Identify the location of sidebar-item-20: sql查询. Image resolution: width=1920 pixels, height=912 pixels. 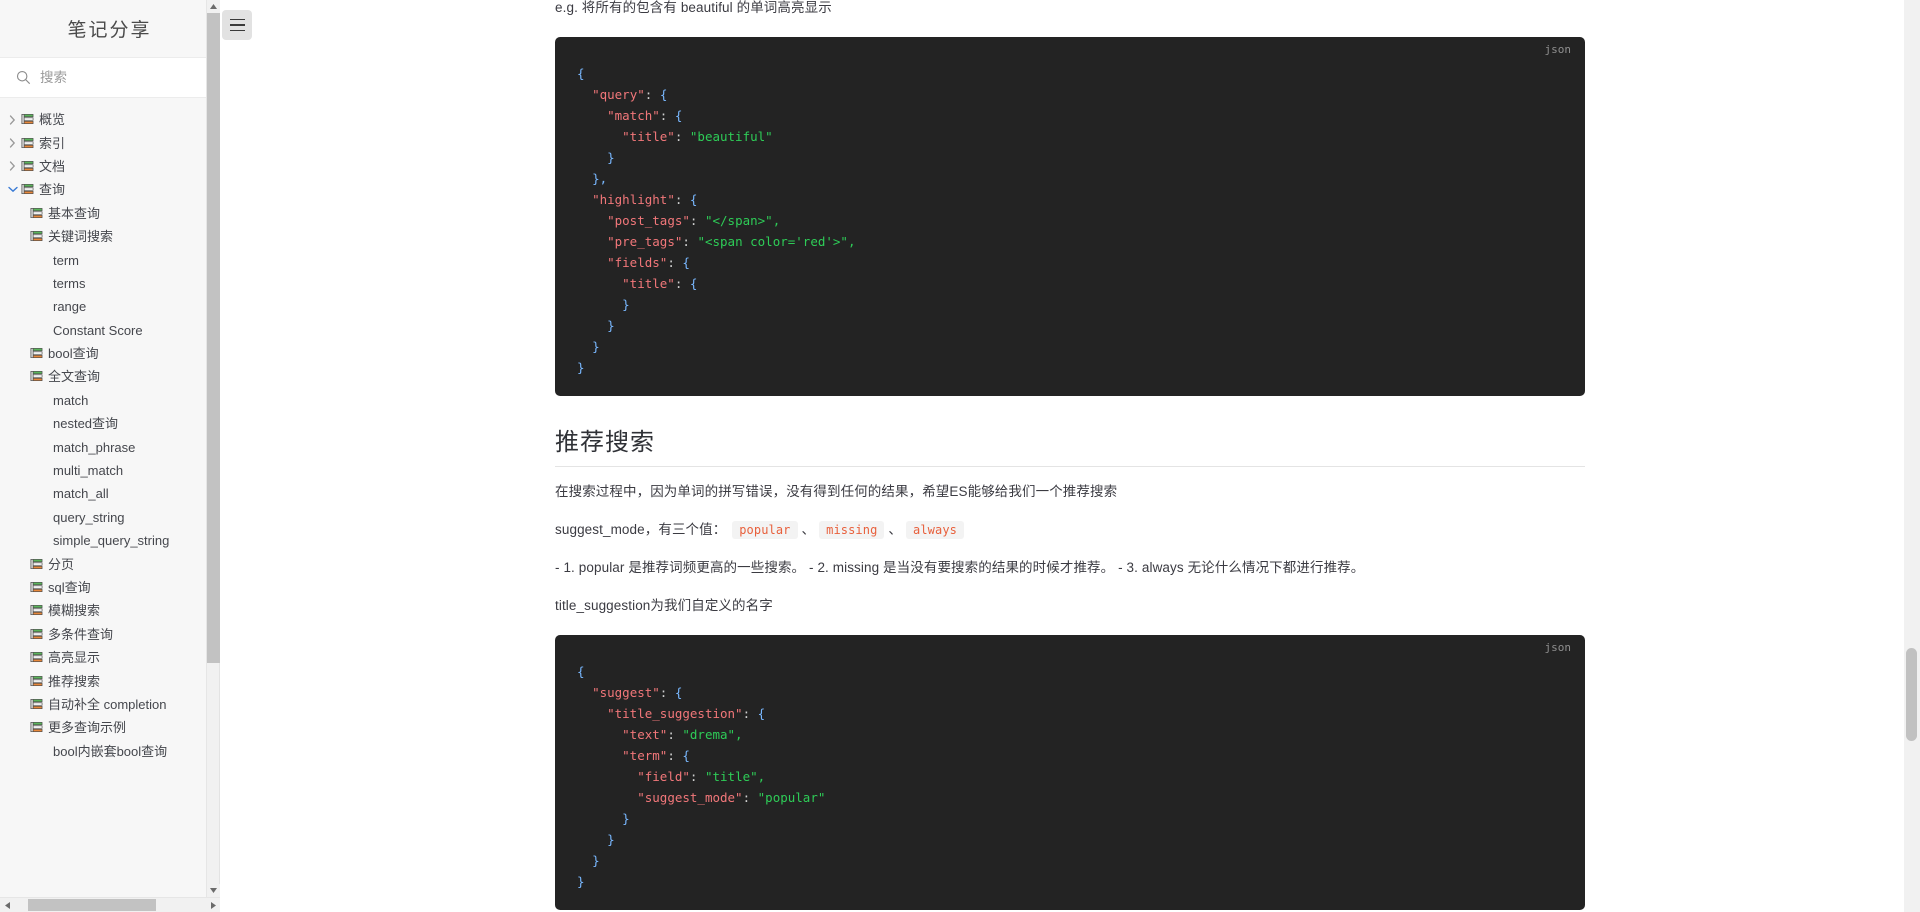
(109, 587).